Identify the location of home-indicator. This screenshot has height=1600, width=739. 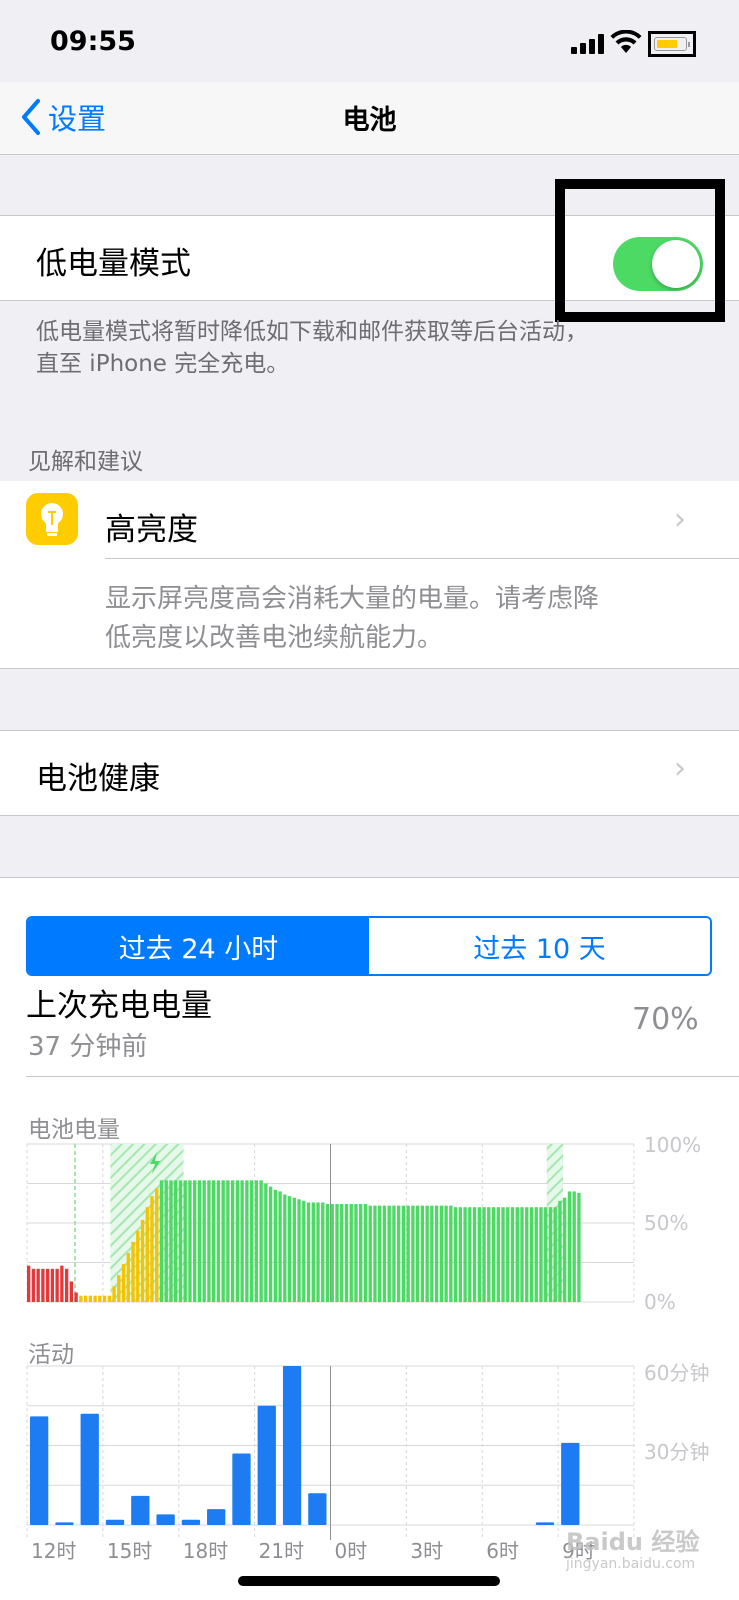
(369, 1581).